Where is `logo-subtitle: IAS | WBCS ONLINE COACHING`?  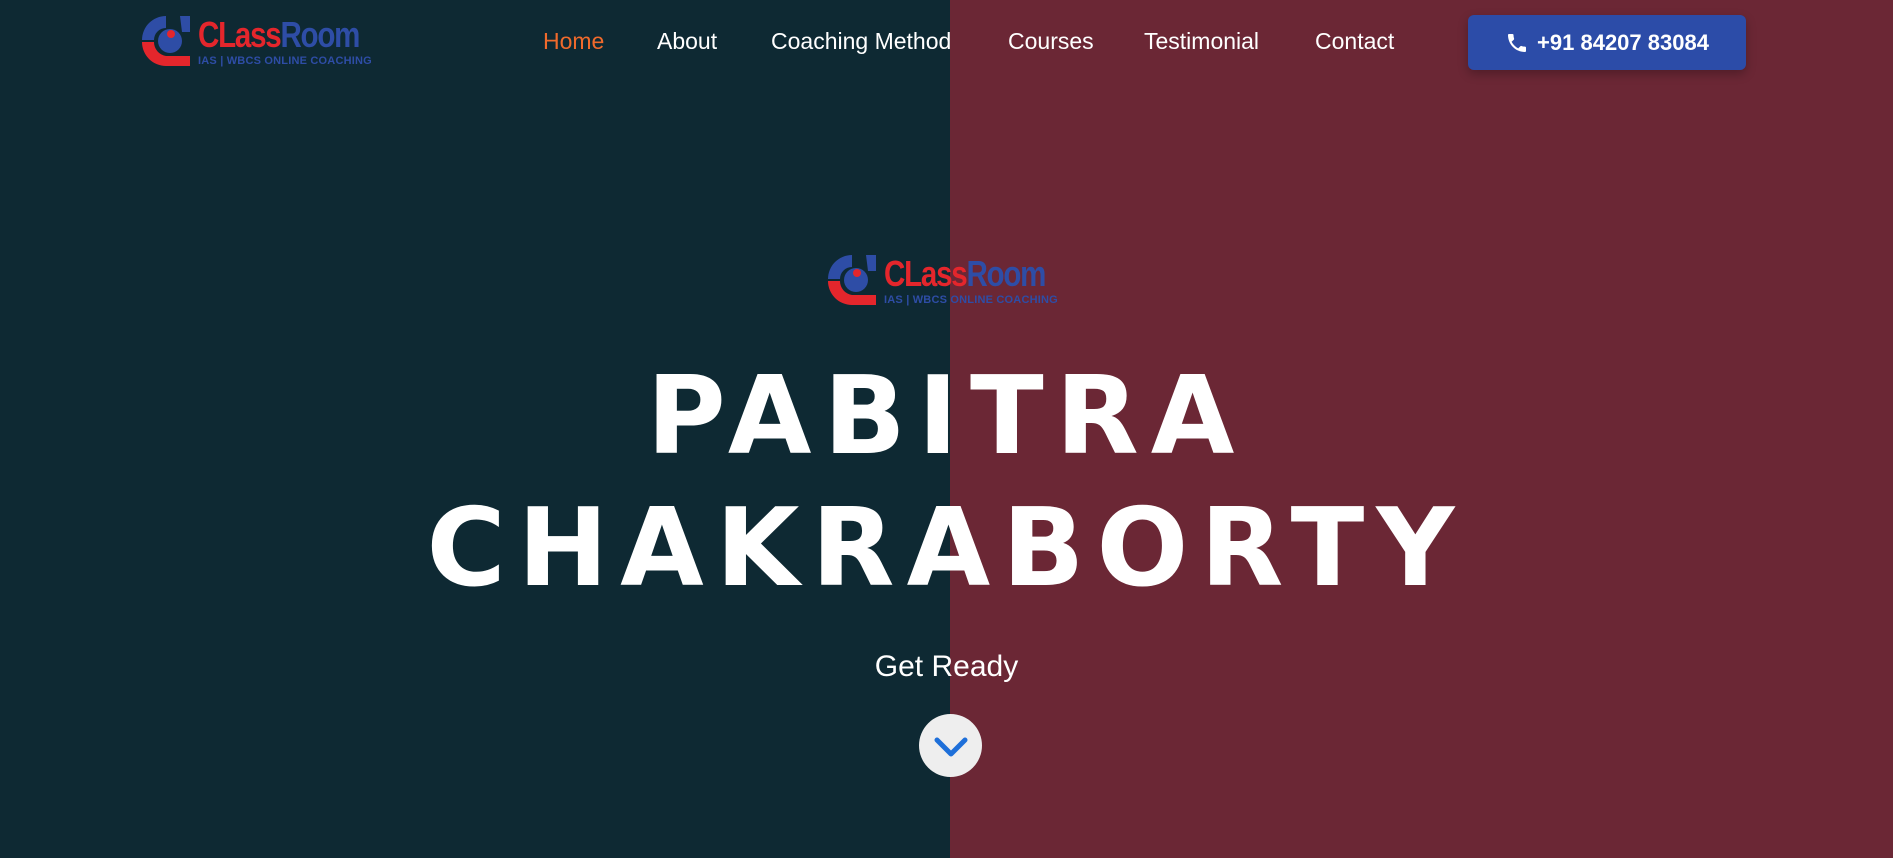 logo-subtitle: IAS | WBCS ONLINE COACHING is located at coordinates (971, 299).